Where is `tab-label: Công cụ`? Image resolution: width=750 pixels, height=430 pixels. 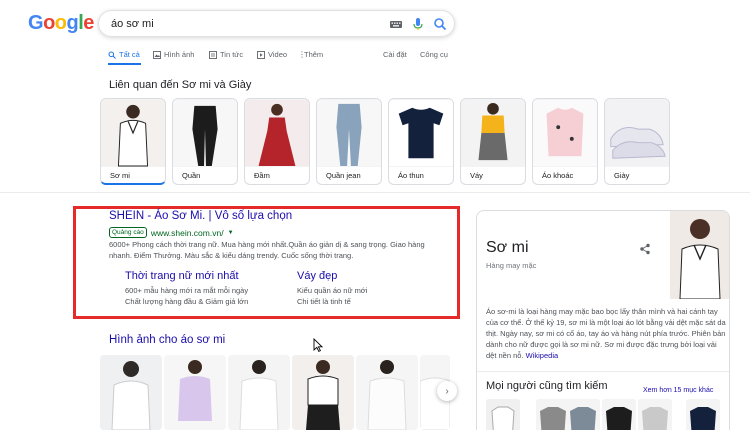
tab-label: Công cụ is located at coordinates (434, 54).